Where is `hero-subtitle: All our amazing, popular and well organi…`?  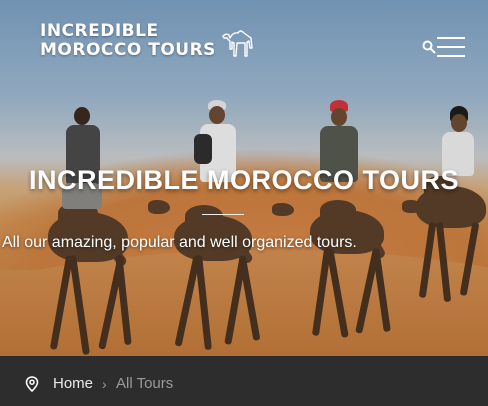 hero-subtitle: All our amazing, popular and well organi… is located at coordinates (179, 242).